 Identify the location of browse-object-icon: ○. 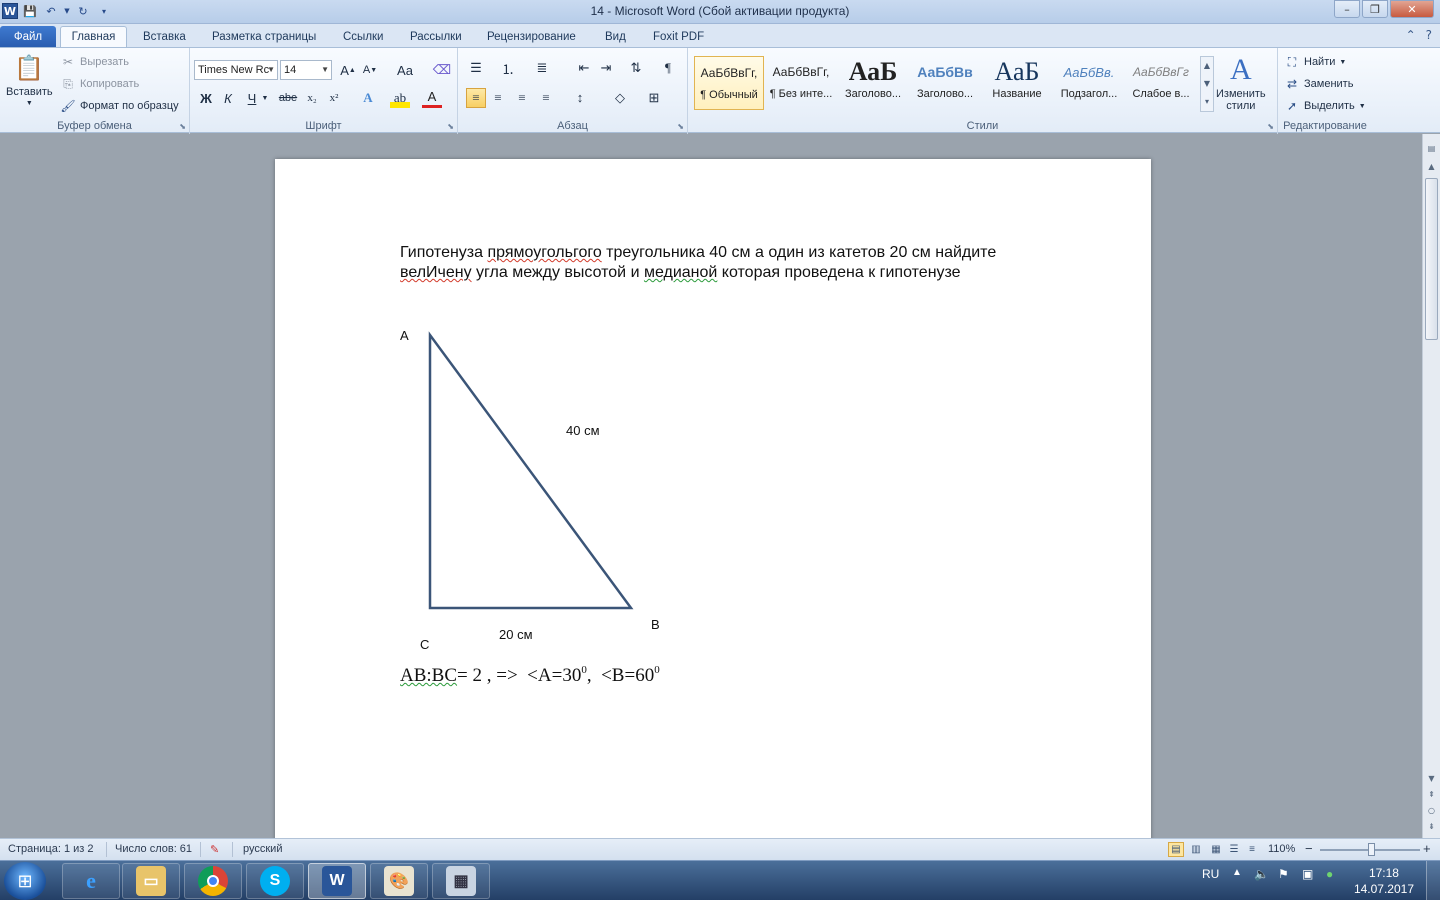
(1431, 810).